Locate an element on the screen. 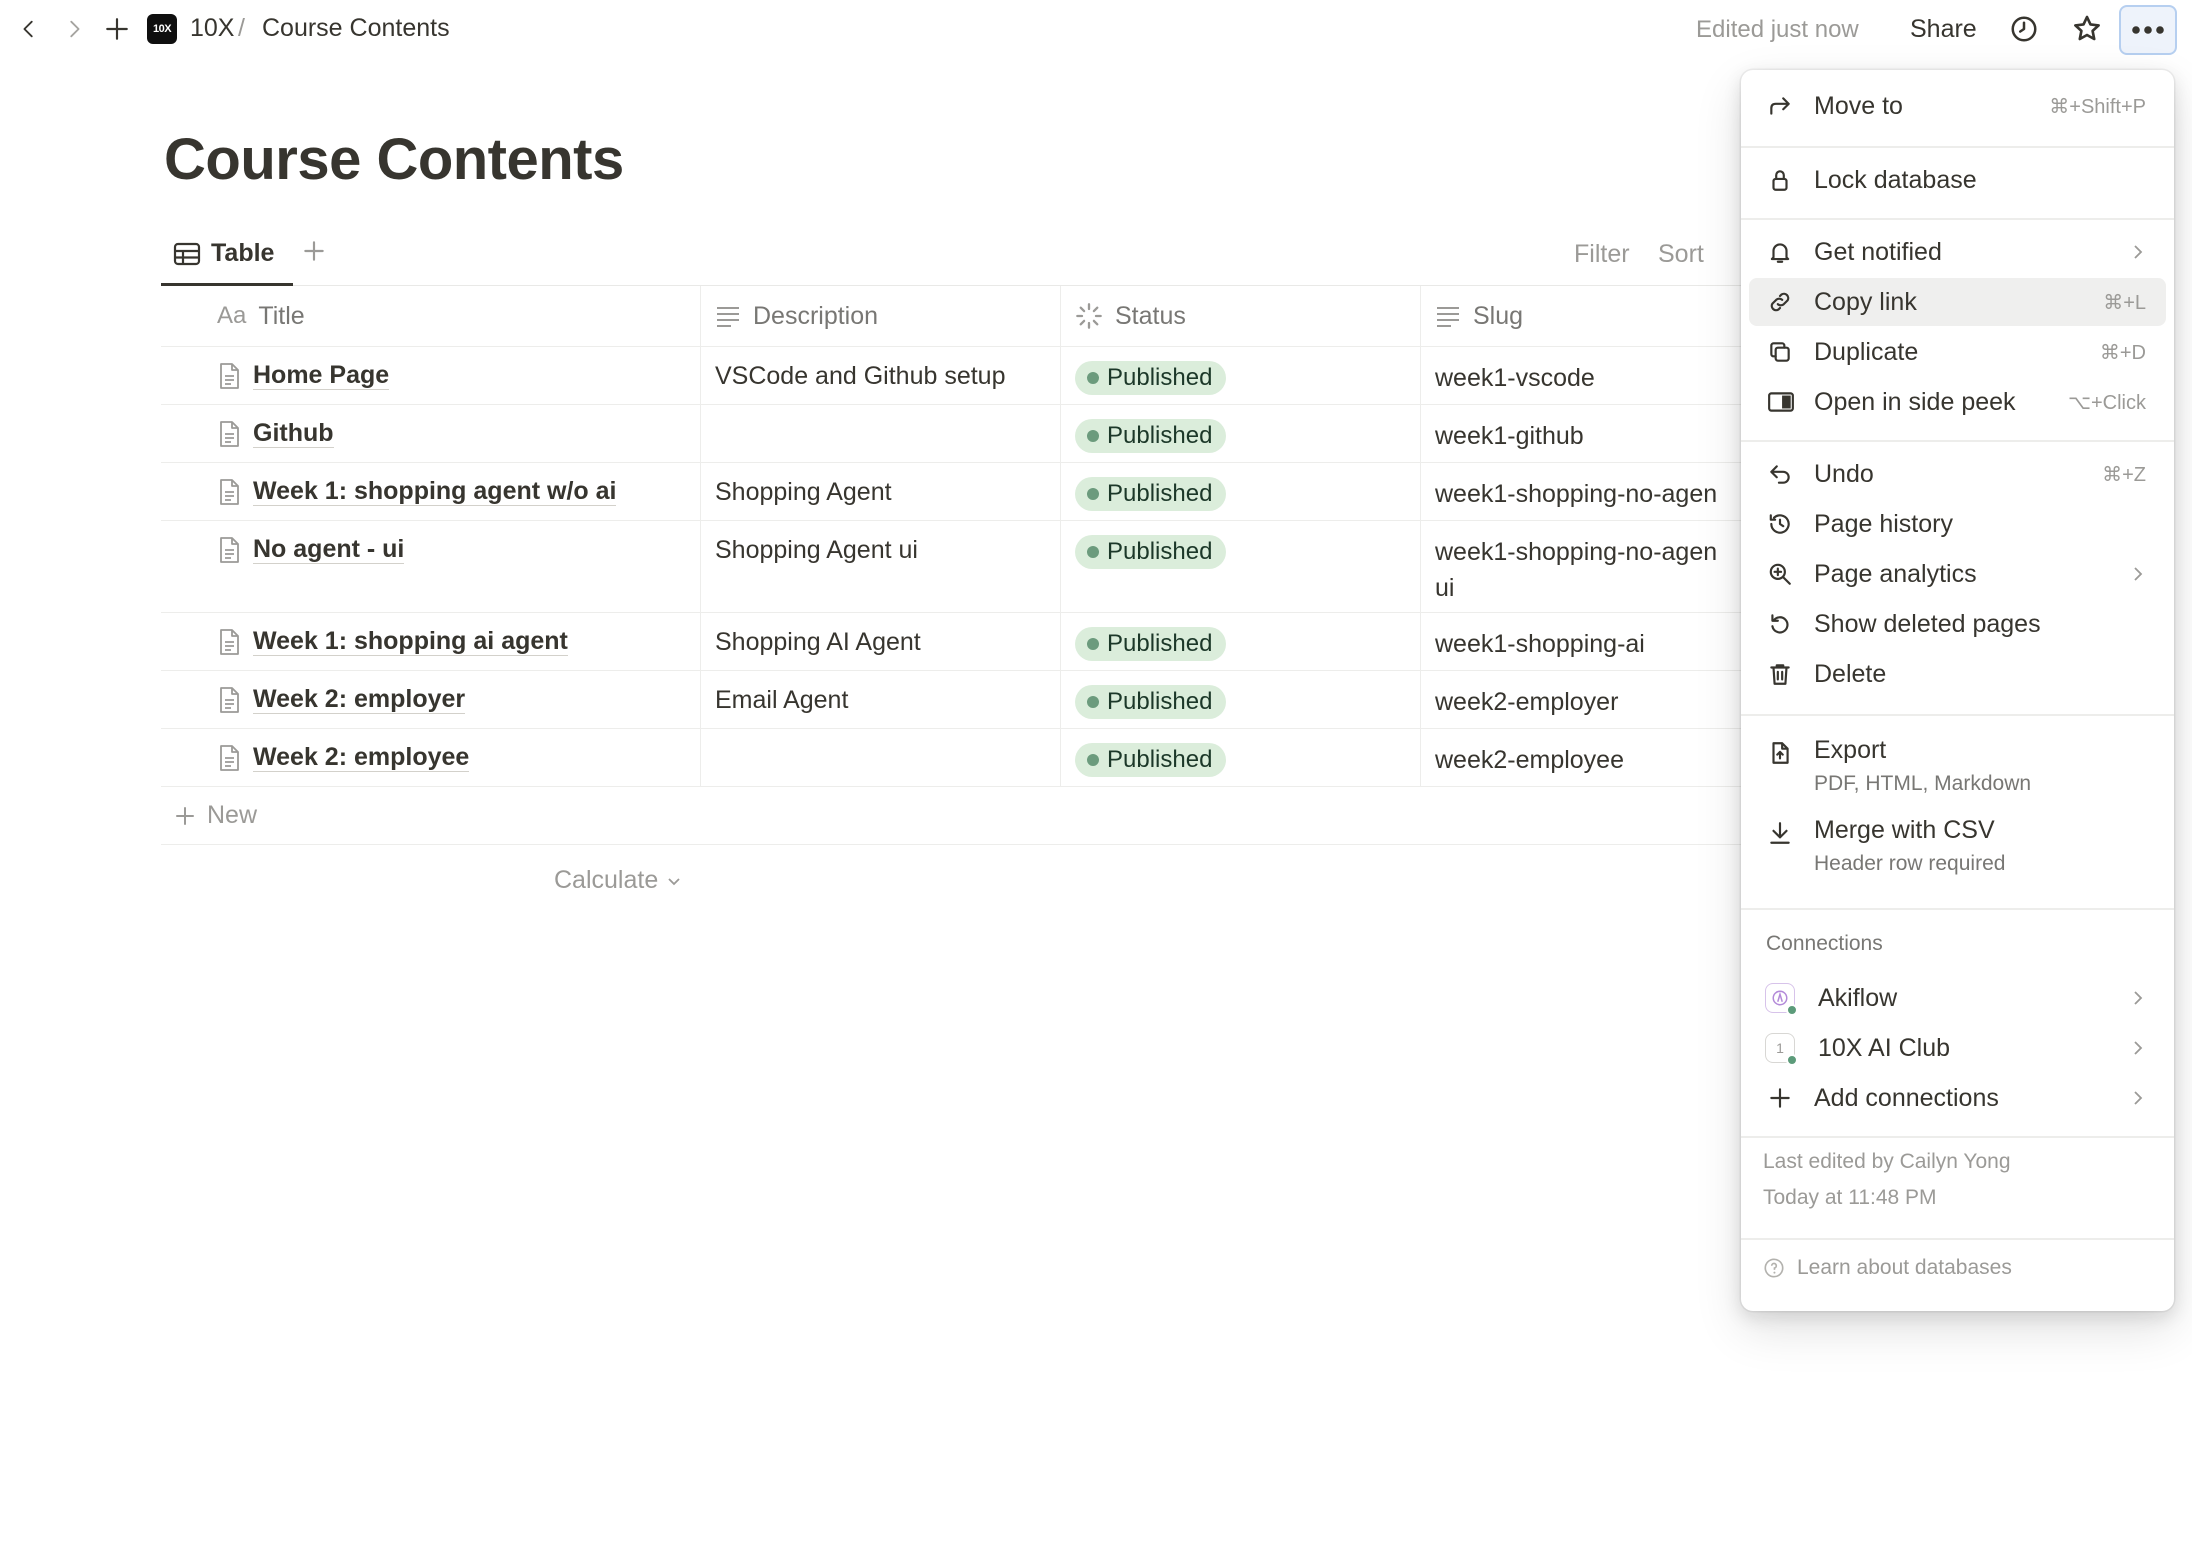 The height and width of the screenshot is (1548, 2192). cell-description: Email Agent is located at coordinates (881, 699).